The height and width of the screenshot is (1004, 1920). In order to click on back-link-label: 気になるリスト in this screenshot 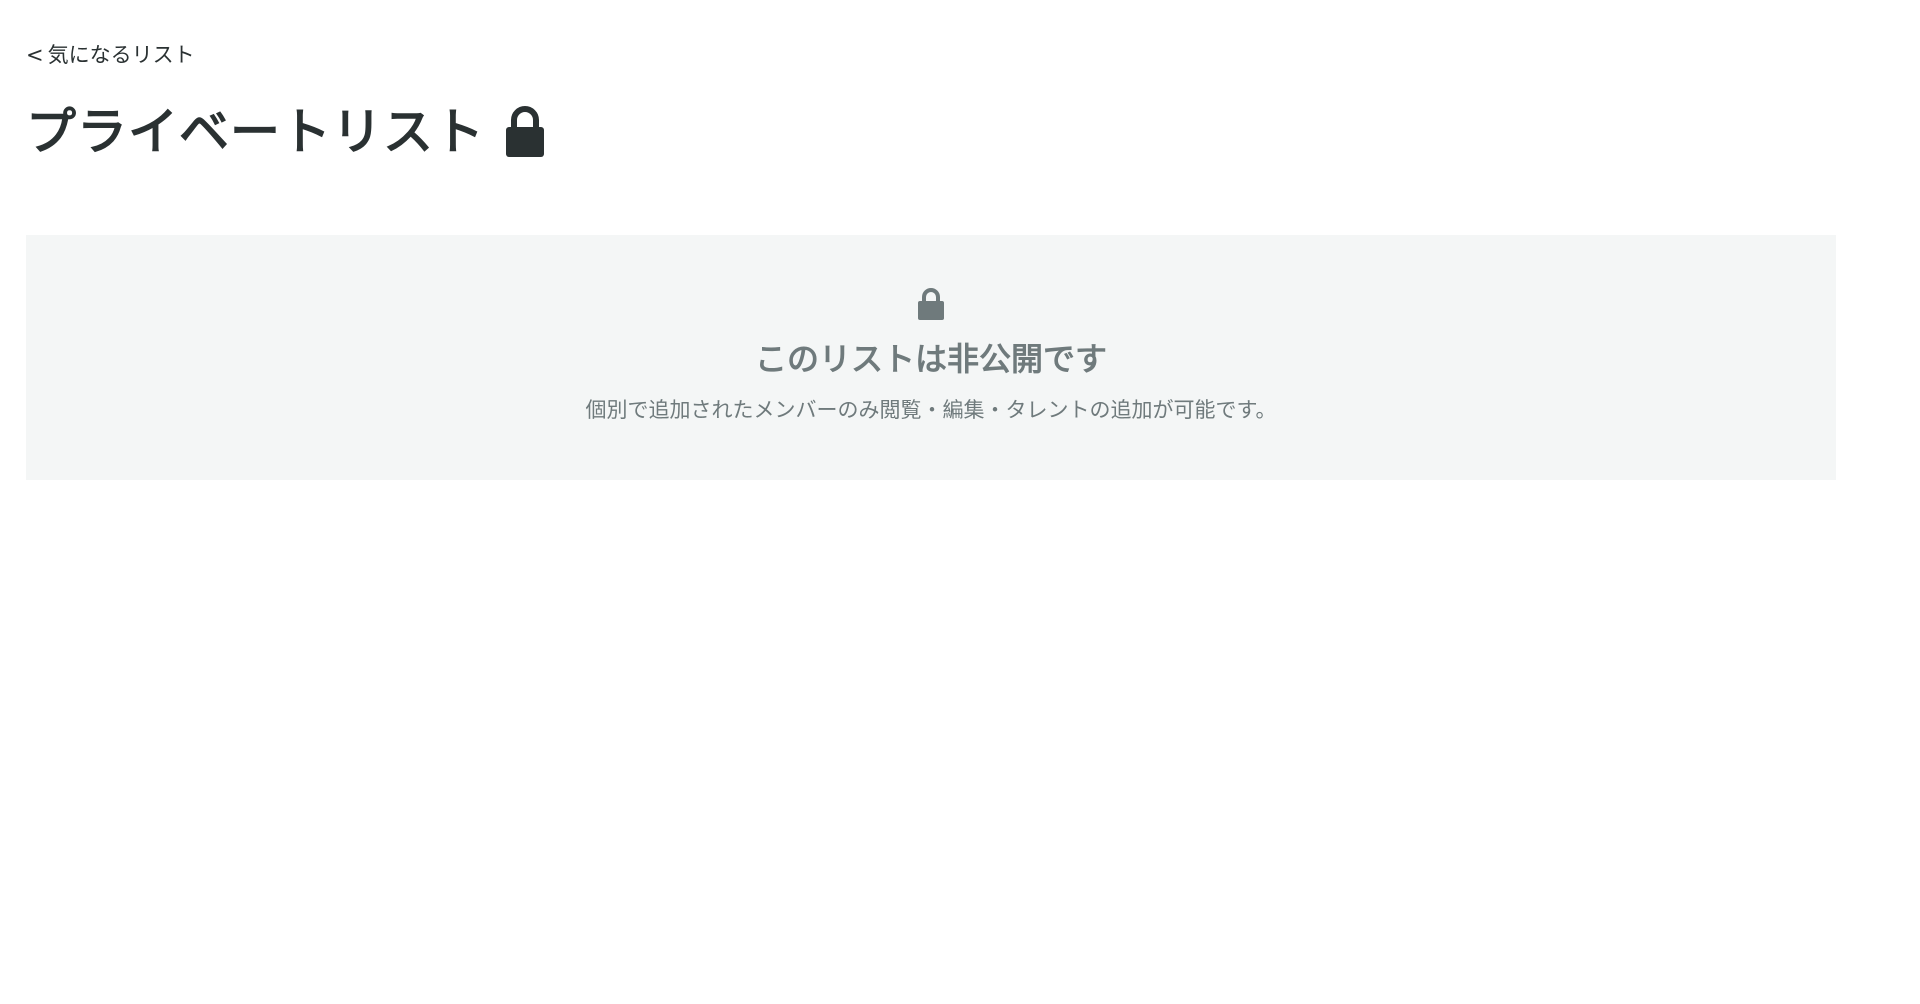, I will do `click(121, 55)`.